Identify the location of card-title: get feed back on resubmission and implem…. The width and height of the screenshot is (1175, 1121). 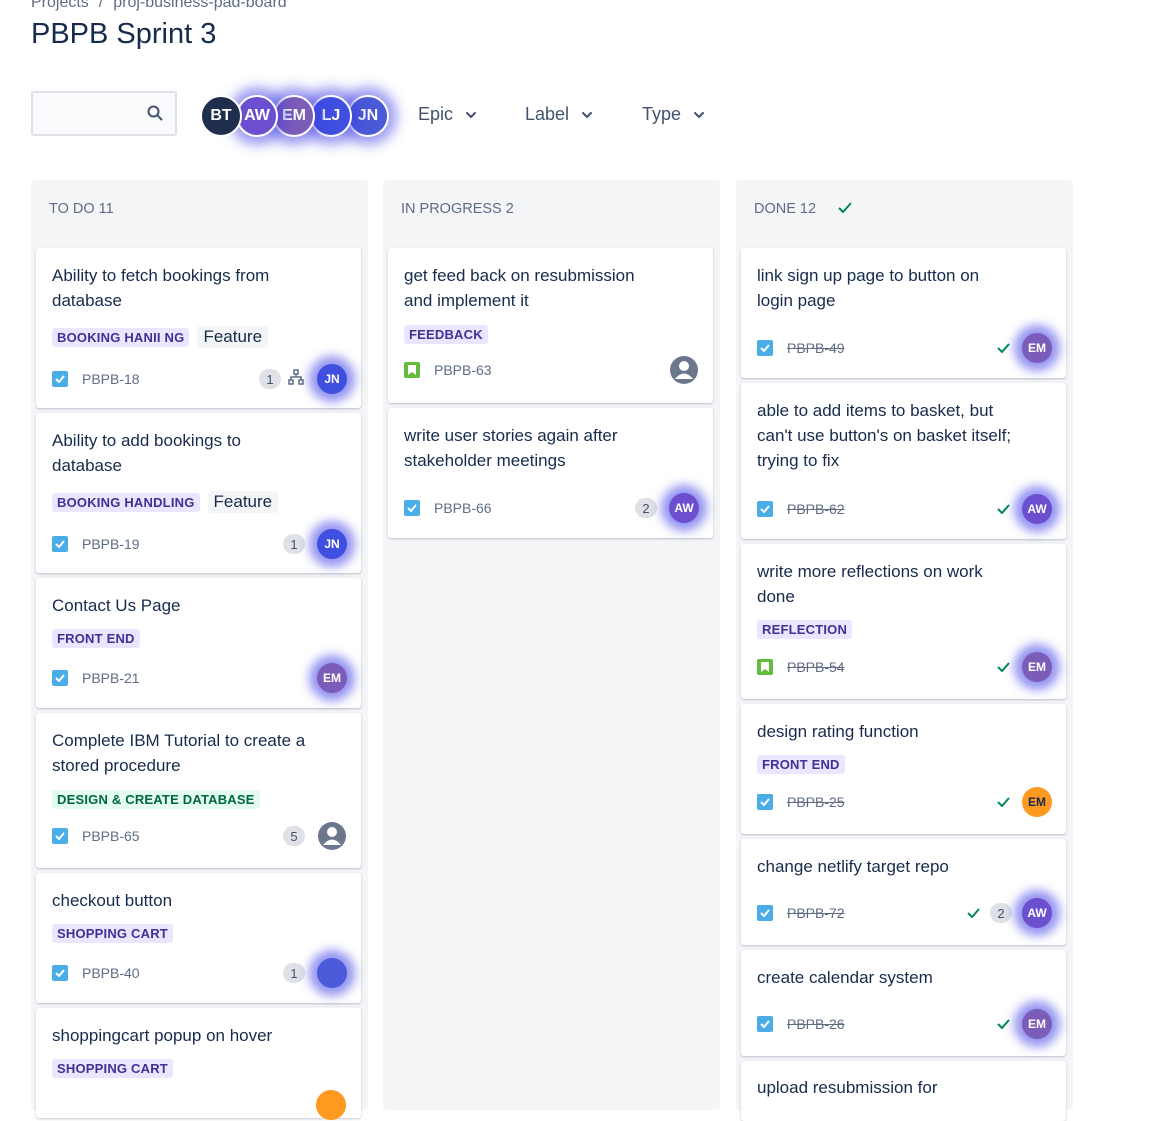
(519, 288).